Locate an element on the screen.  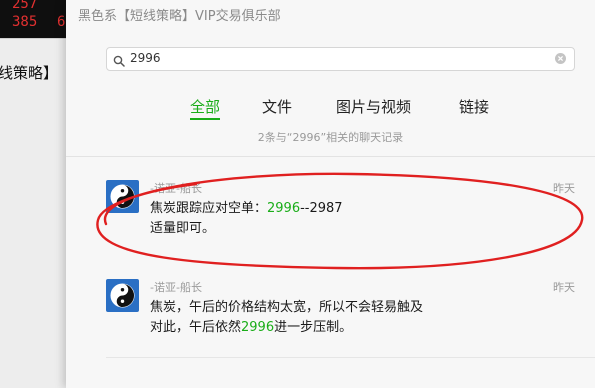
clear-icon is located at coordinates (560, 58).